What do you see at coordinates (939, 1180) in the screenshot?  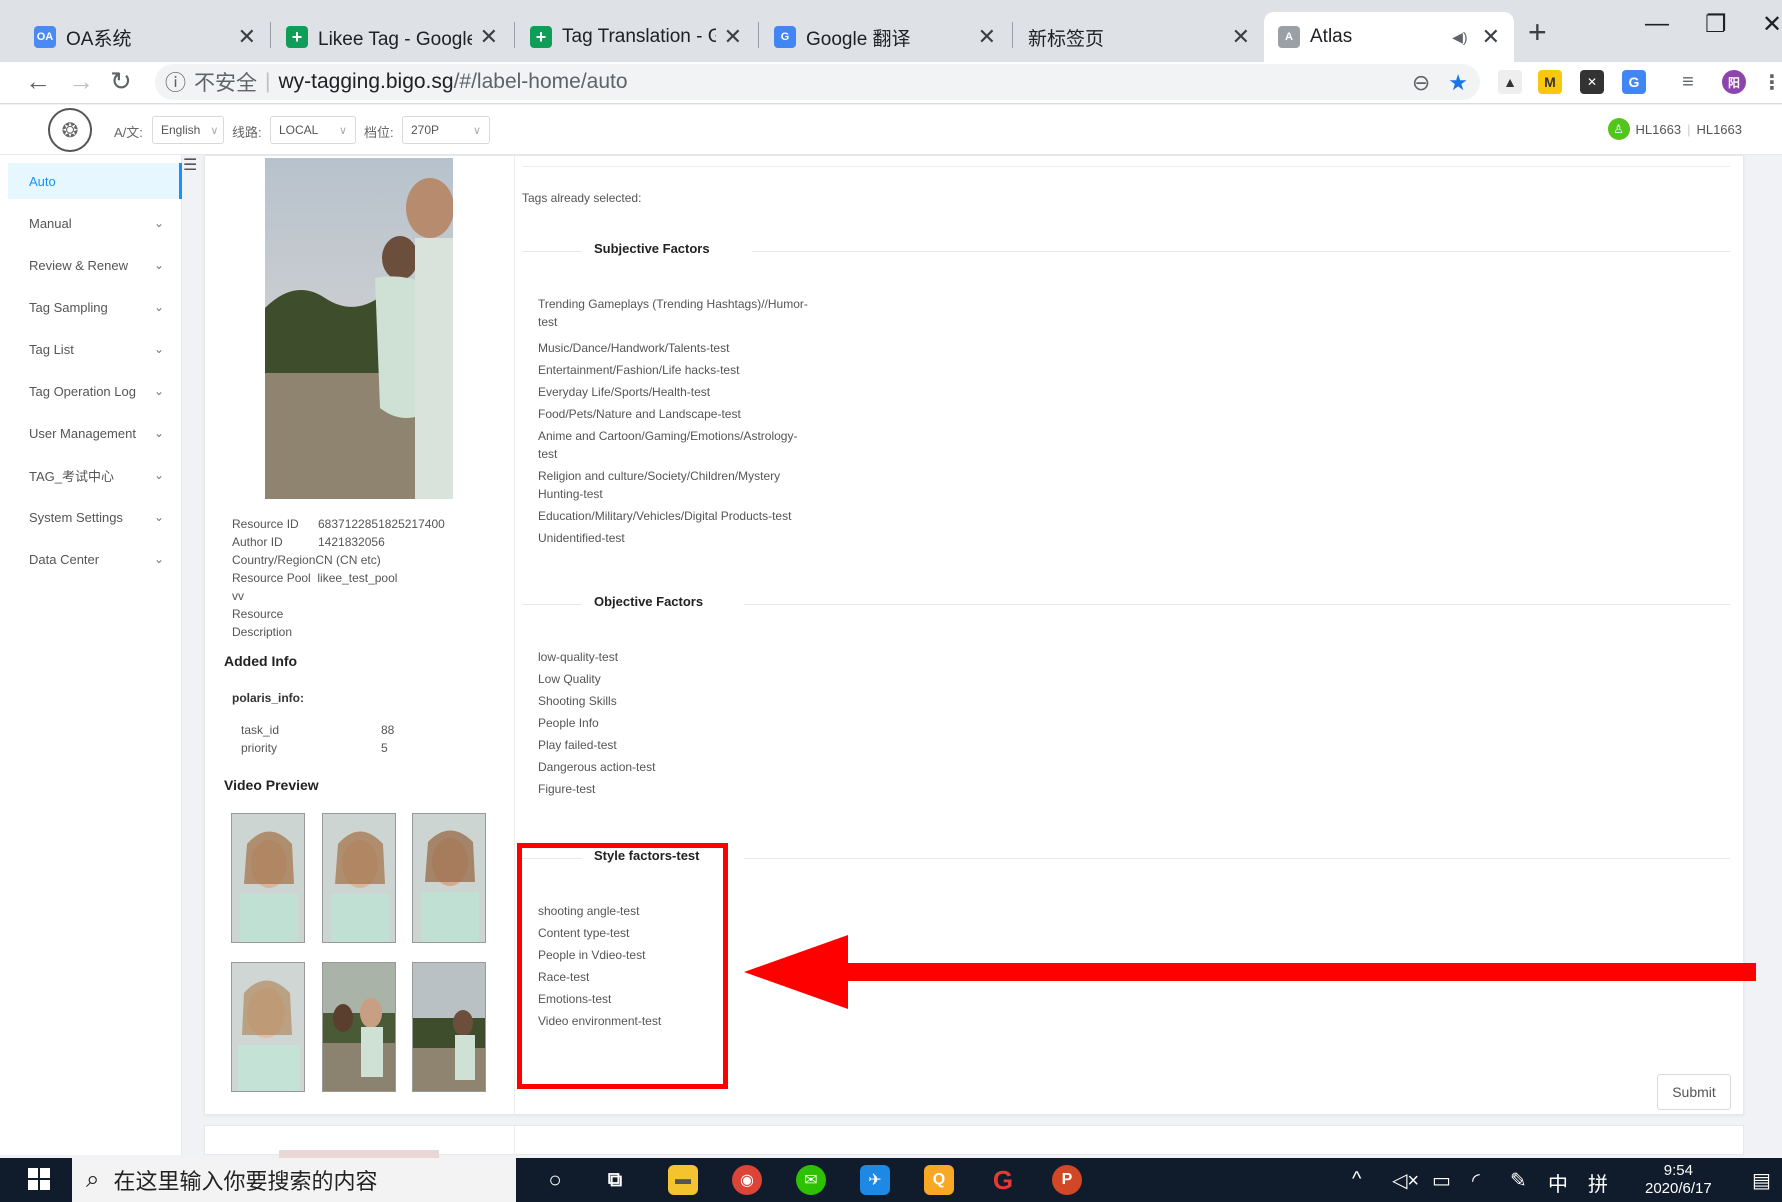 I see `search-app-icon: Q` at bounding box center [939, 1180].